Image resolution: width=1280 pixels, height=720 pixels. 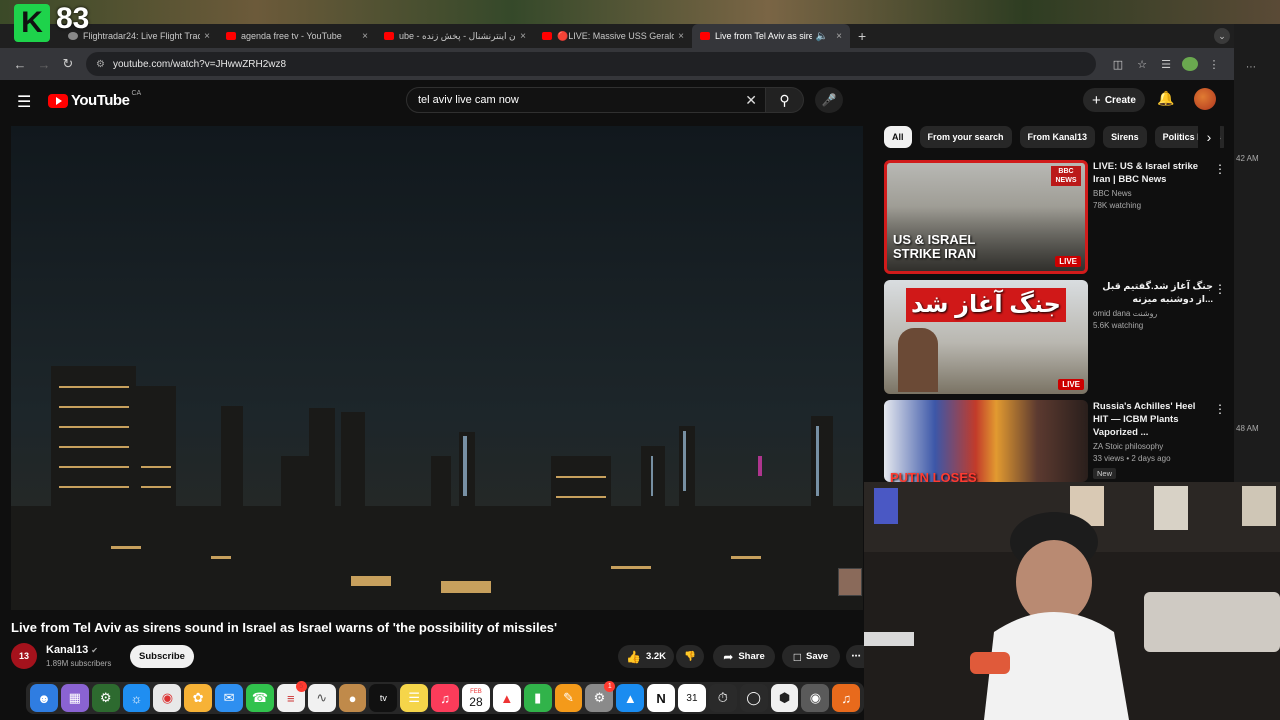 What do you see at coordinates (640, 12) in the screenshot?
I see `desktop-wallpaper` at bounding box center [640, 12].